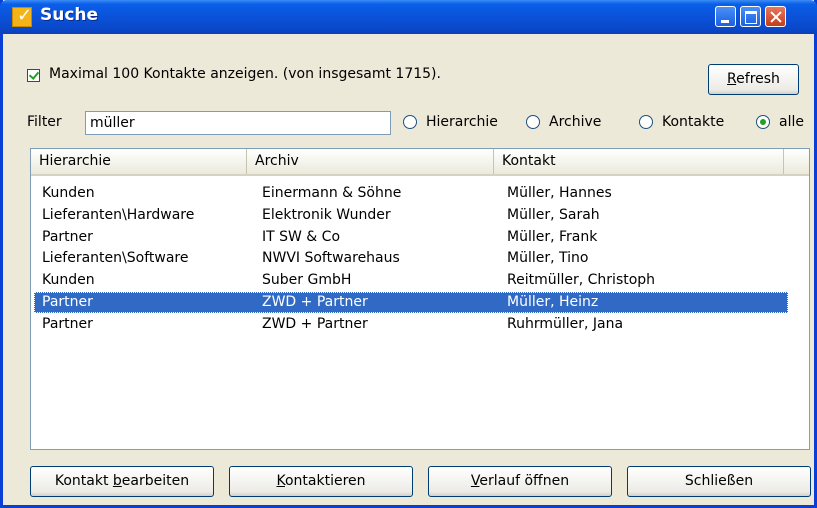  What do you see at coordinates (725, 16) in the screenshot?
I see `minimize-icon` at bounding box center [725, 16].